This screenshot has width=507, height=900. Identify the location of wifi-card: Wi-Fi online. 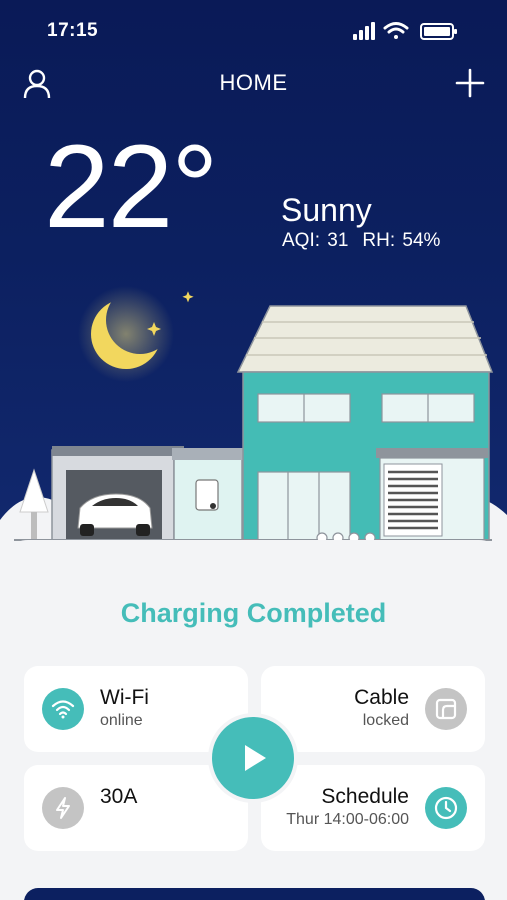
(136, 709).